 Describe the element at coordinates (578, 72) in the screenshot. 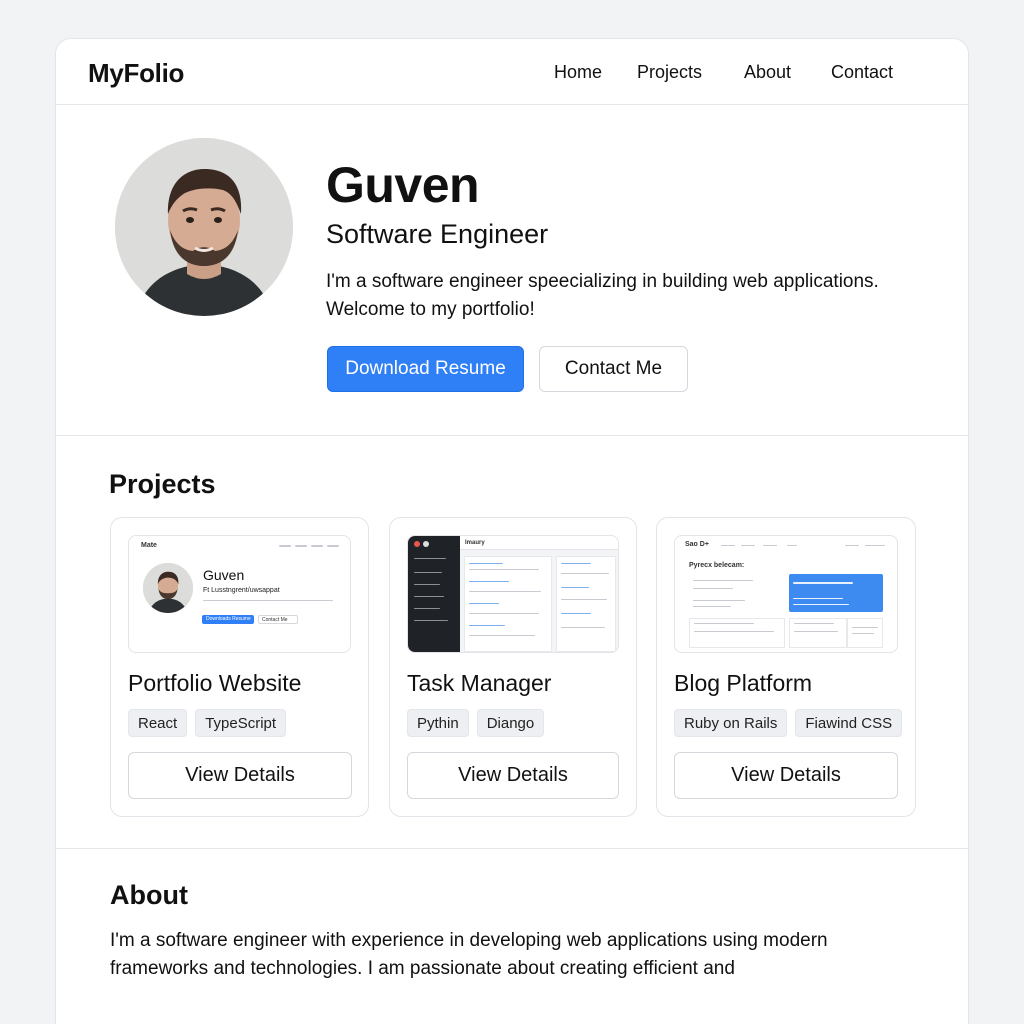

I see `nav-link-home: Home` at that location.